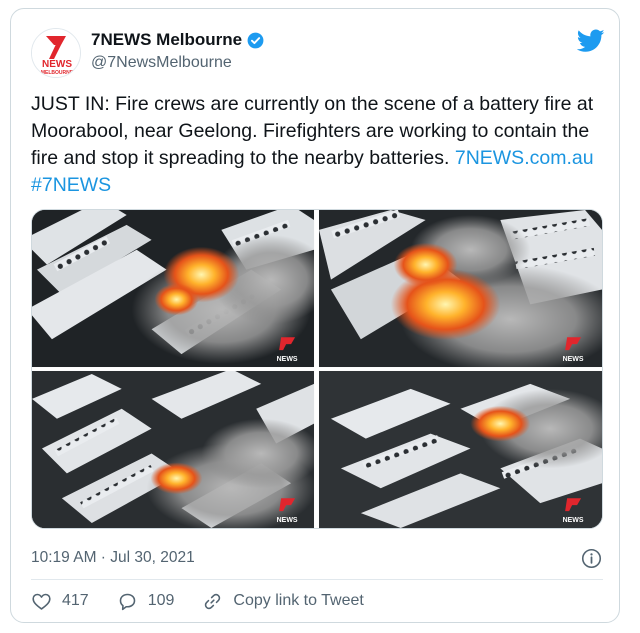 This screenshot has height=633, width=640. Describe the element at coordinates (298, 600) in the screenshot. I see `copy-link-label: Copy link to Tweet` at that location.